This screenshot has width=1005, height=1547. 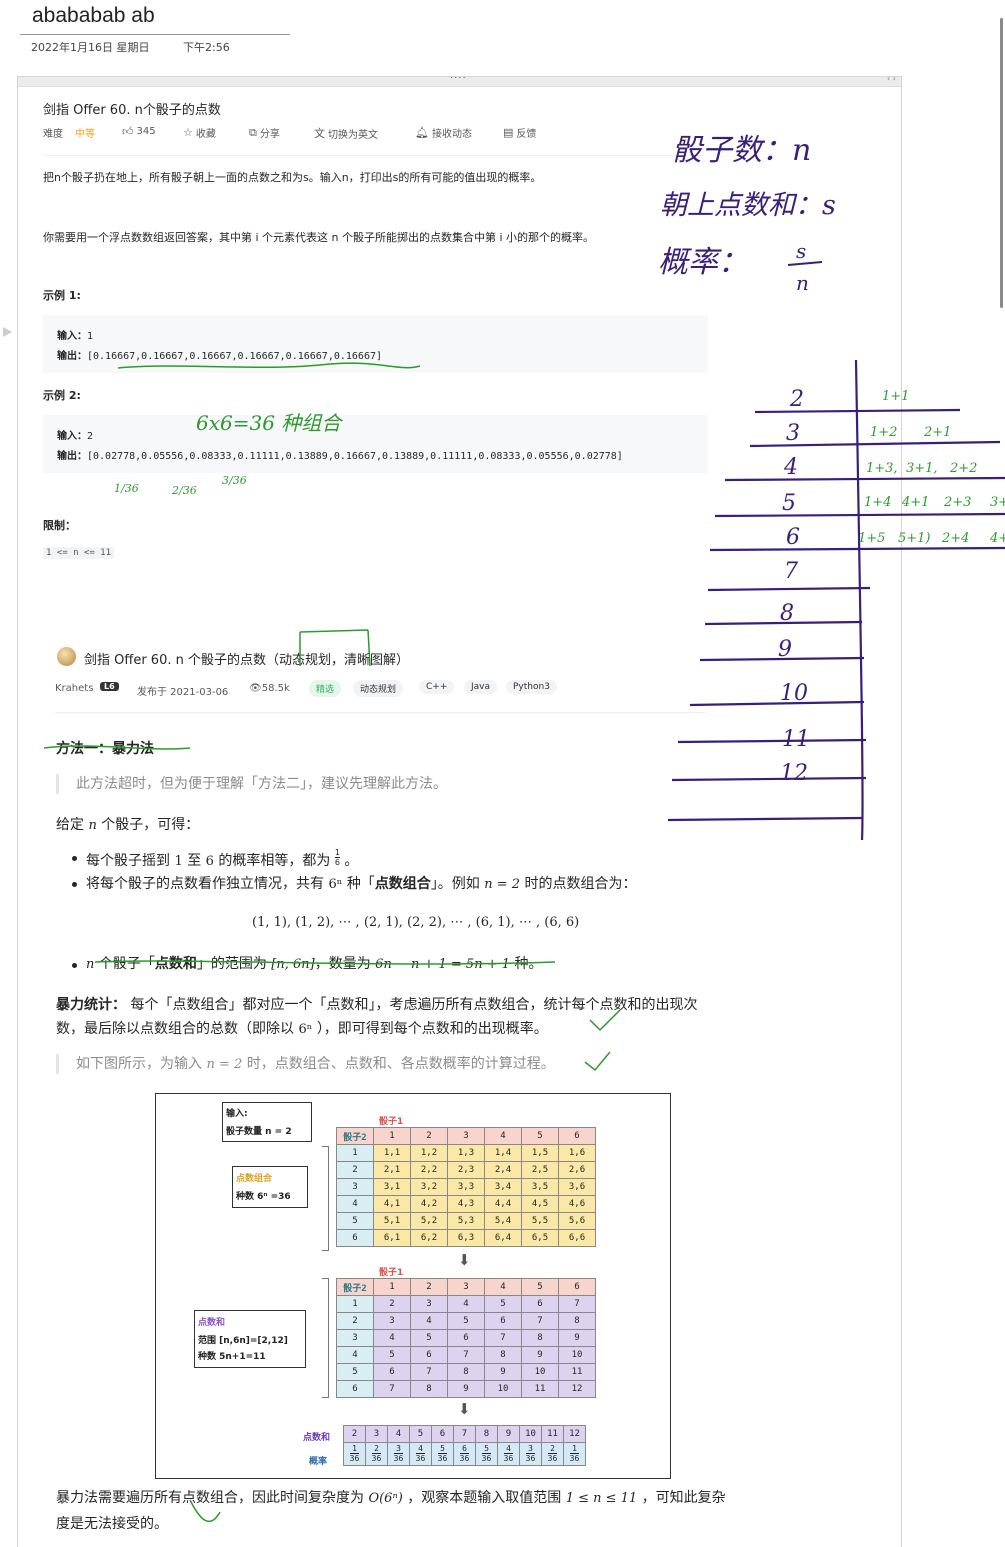 What do you see at coordinates (429, 1204) in the screenshot?
I see `grid-cell: 4,2` at bounding box center [429, 1204].